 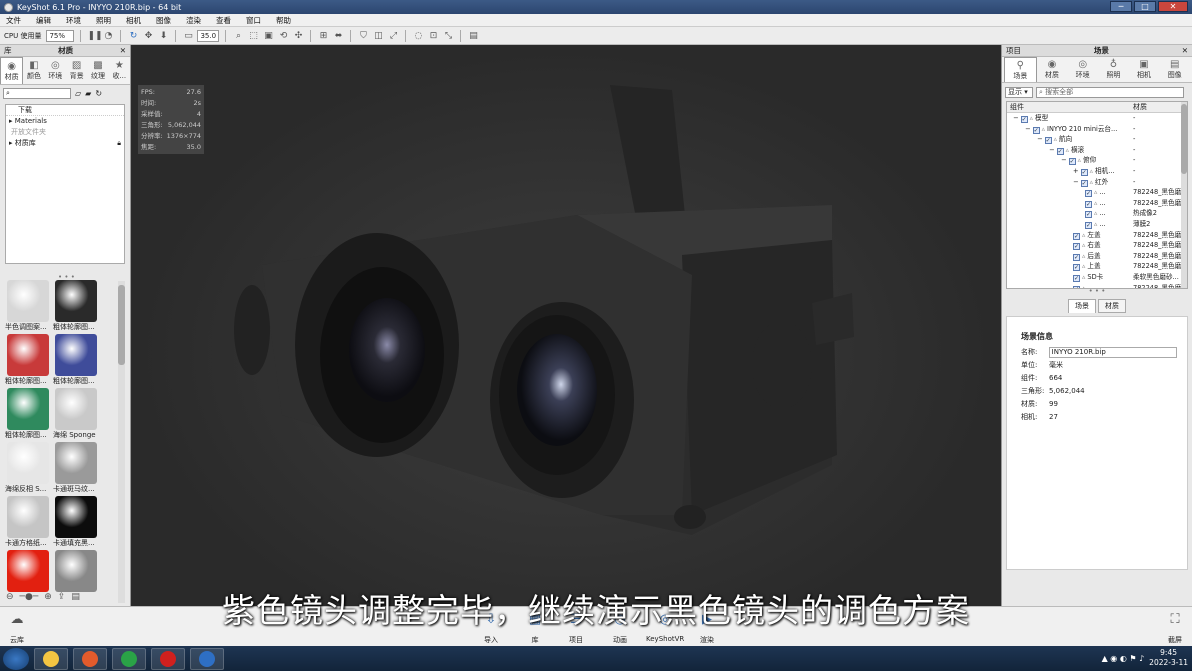 What do you see at coordinates (1097, 235) in the screenshot?
I see `scene-tree-row: ✓ ▵ 左盖 782248_黑色磨` at bounding box center [1097, 235].